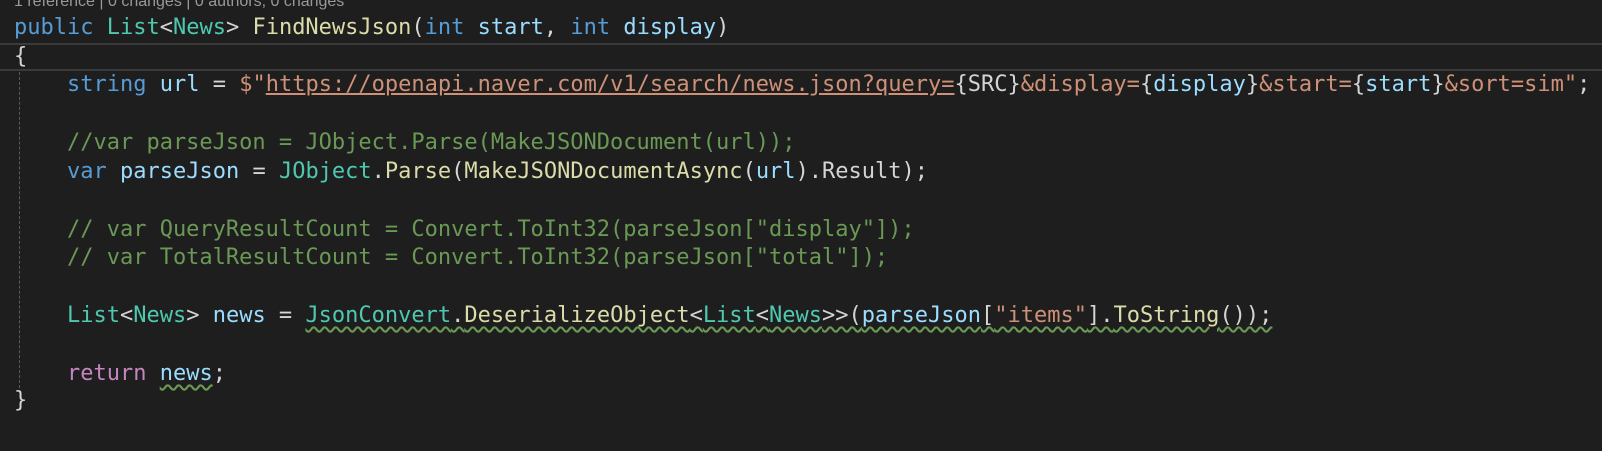 The height and width of the screenshot is (451, 1602). What do you see at coordinates (862, 171) in the screenshot?
I see `token-punct: ).Result);` at bounding box center [862, 171].